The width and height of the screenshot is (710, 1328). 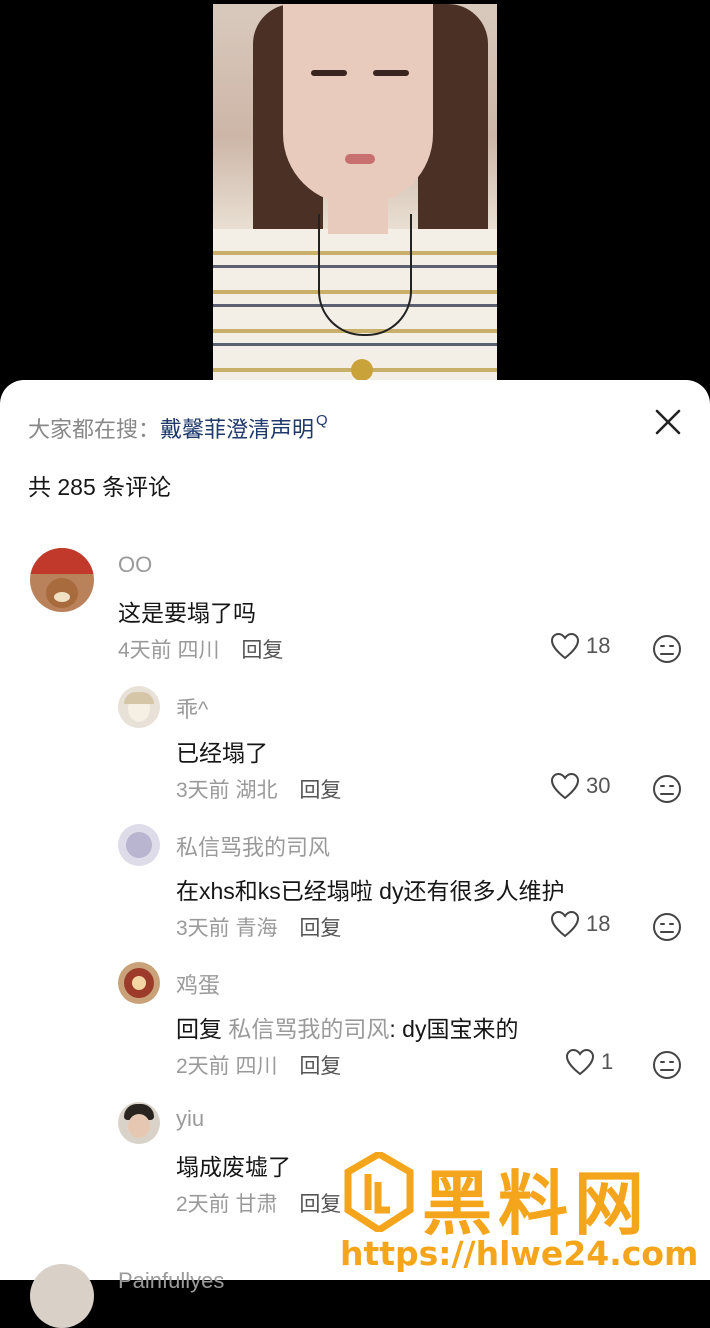 What do you see at coordinates (190, 1119) in the screenshot?
I see `comment-username: yiu` at bounding box center [190, 1119].